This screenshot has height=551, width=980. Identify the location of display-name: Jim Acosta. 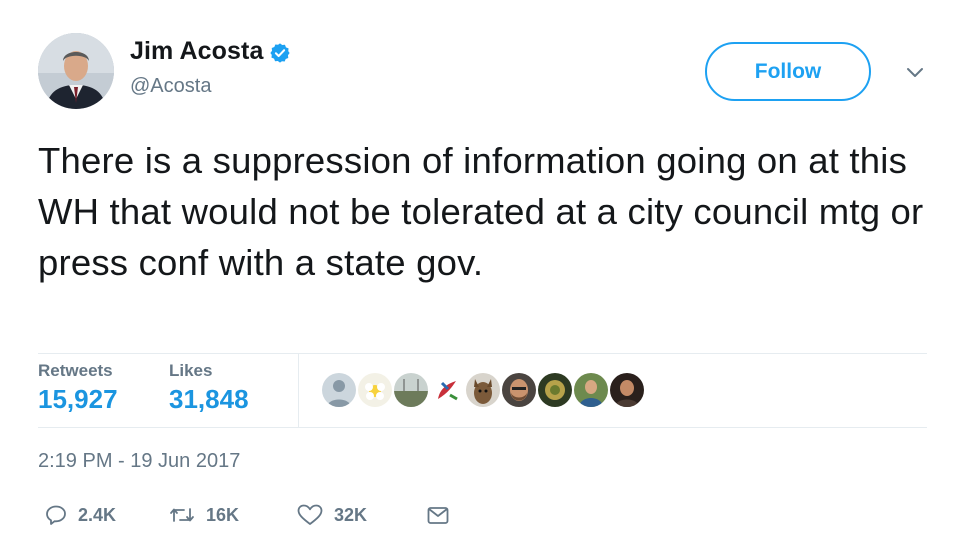
(196, 51).